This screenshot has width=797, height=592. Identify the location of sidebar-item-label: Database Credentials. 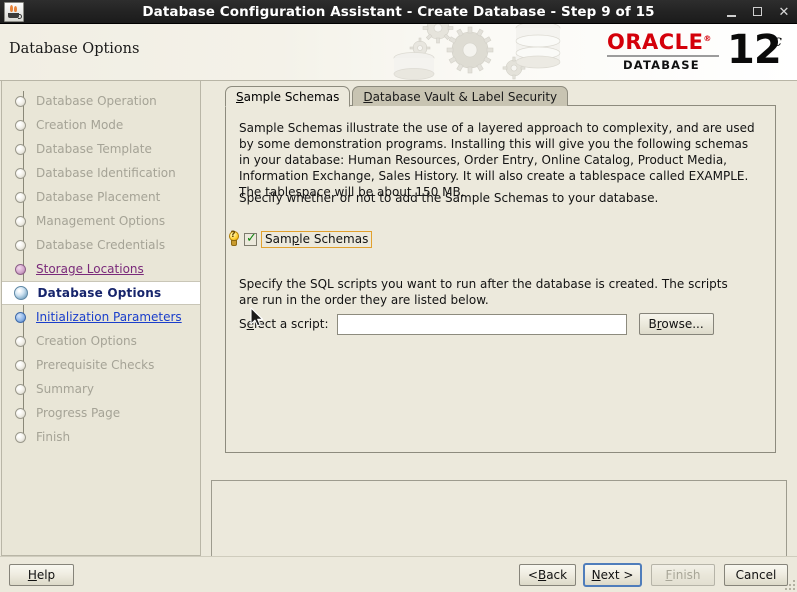
(101, 245).